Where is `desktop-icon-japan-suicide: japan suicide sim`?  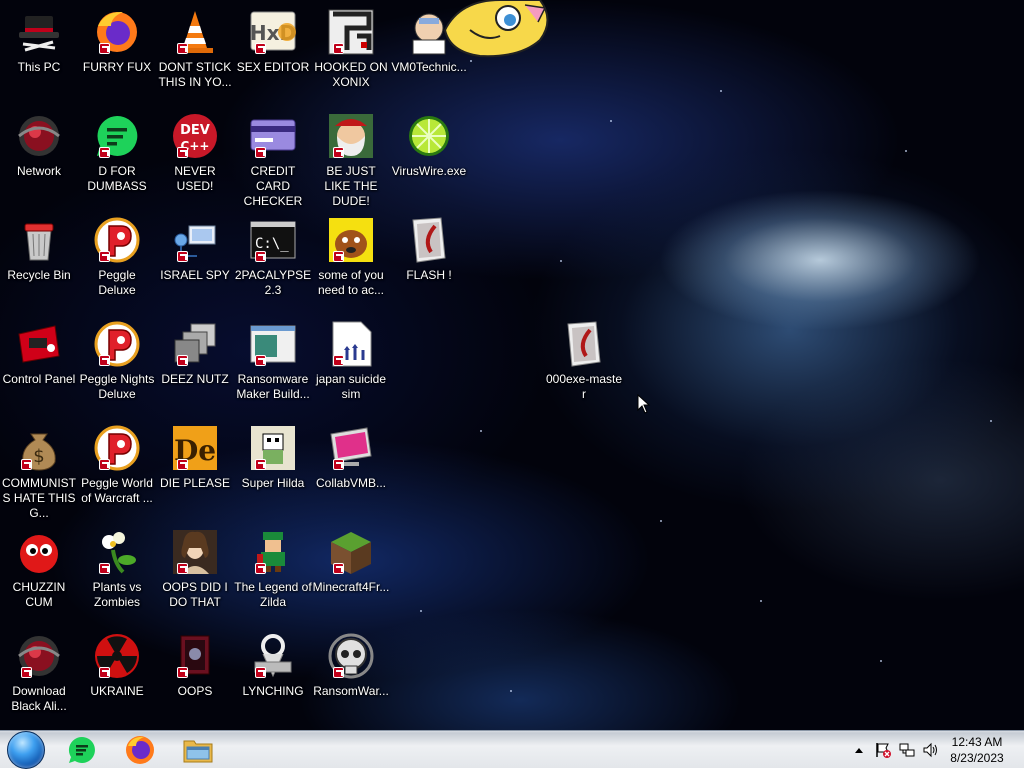
desktop-icon-japan-suicide: japan suicide sim is located at coordinates (351, 361).